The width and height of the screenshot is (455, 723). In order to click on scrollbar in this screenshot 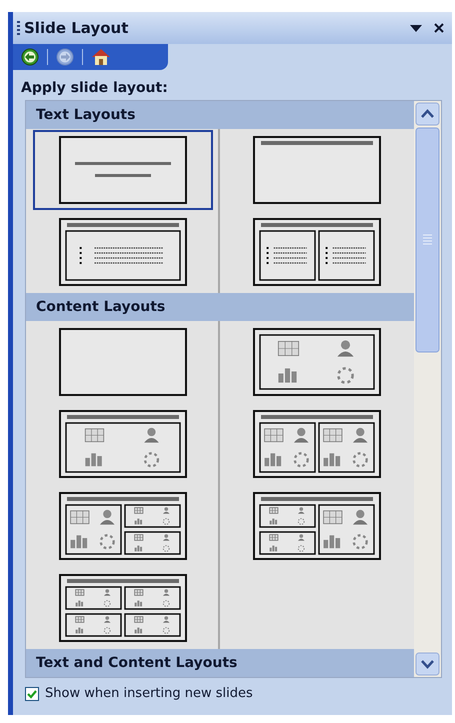, I will do `click(427, 389)`.